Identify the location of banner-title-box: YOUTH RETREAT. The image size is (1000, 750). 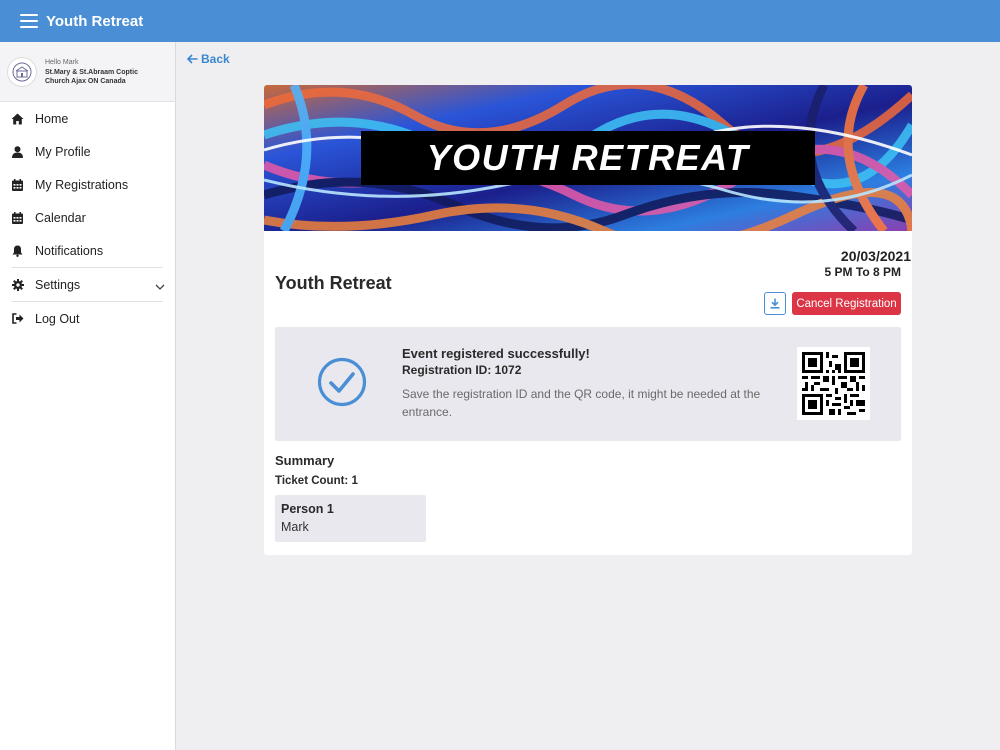
(588, 158).